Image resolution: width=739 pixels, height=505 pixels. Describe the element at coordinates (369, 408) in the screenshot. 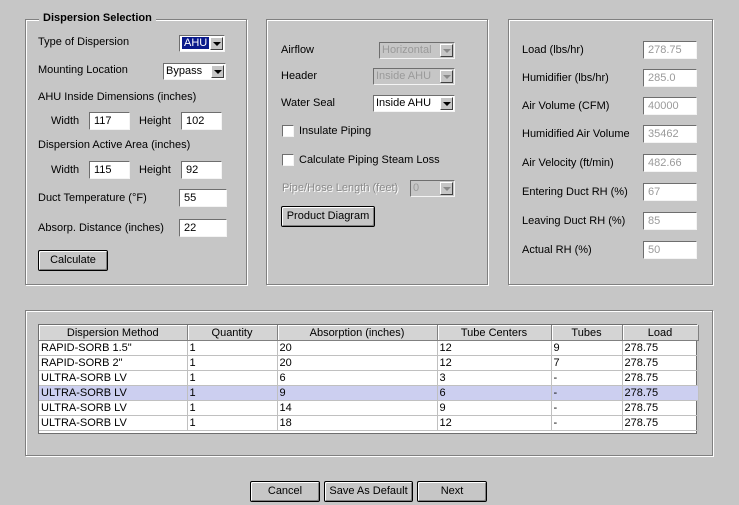

I see `table-row: ULTRA-SORB LV 1 14 9 - 278.75` at that location.